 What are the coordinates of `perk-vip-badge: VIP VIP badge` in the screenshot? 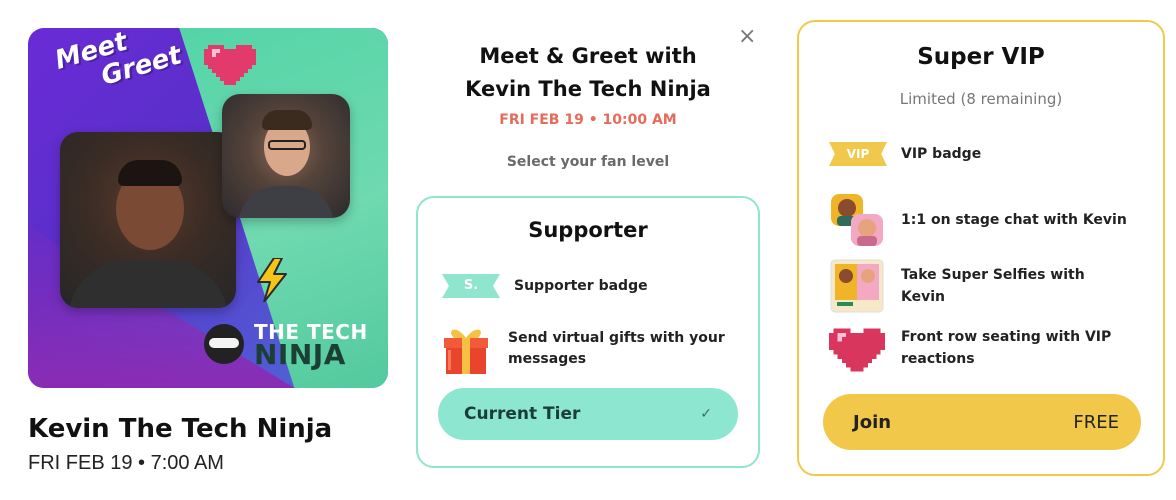 It's located at (905, 154).